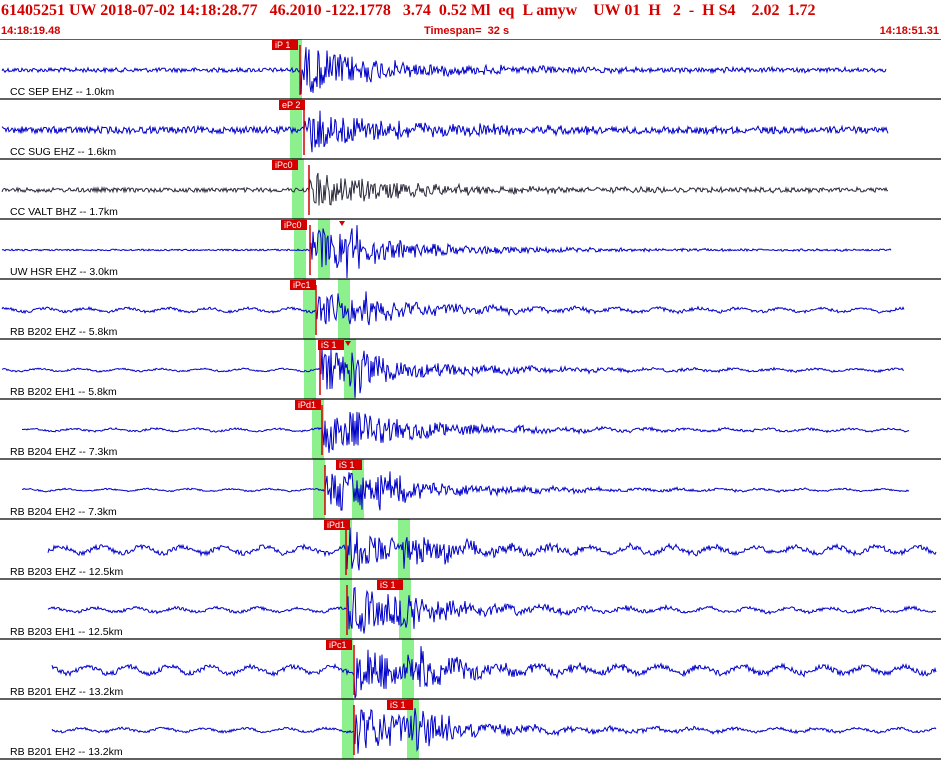 The image size is (941, 760). I want to click on channel-label: RB B202 EHZ -- 5.8km, so click(64, 332).